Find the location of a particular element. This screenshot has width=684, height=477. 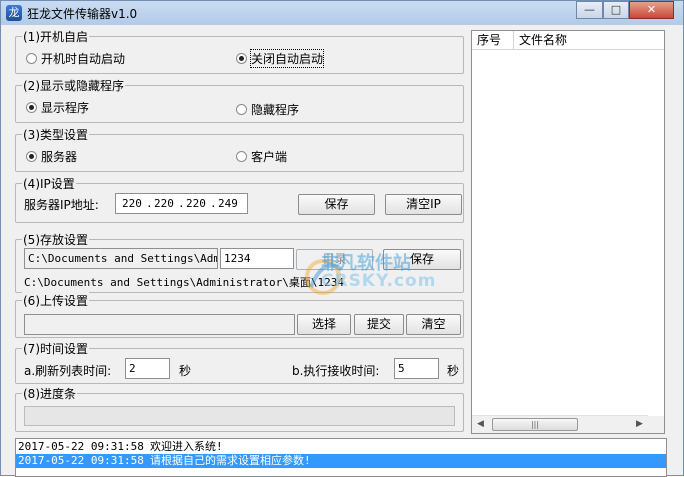

radio-auto-start-label: 开机时自动启动 is located at coordinates (83, 59).